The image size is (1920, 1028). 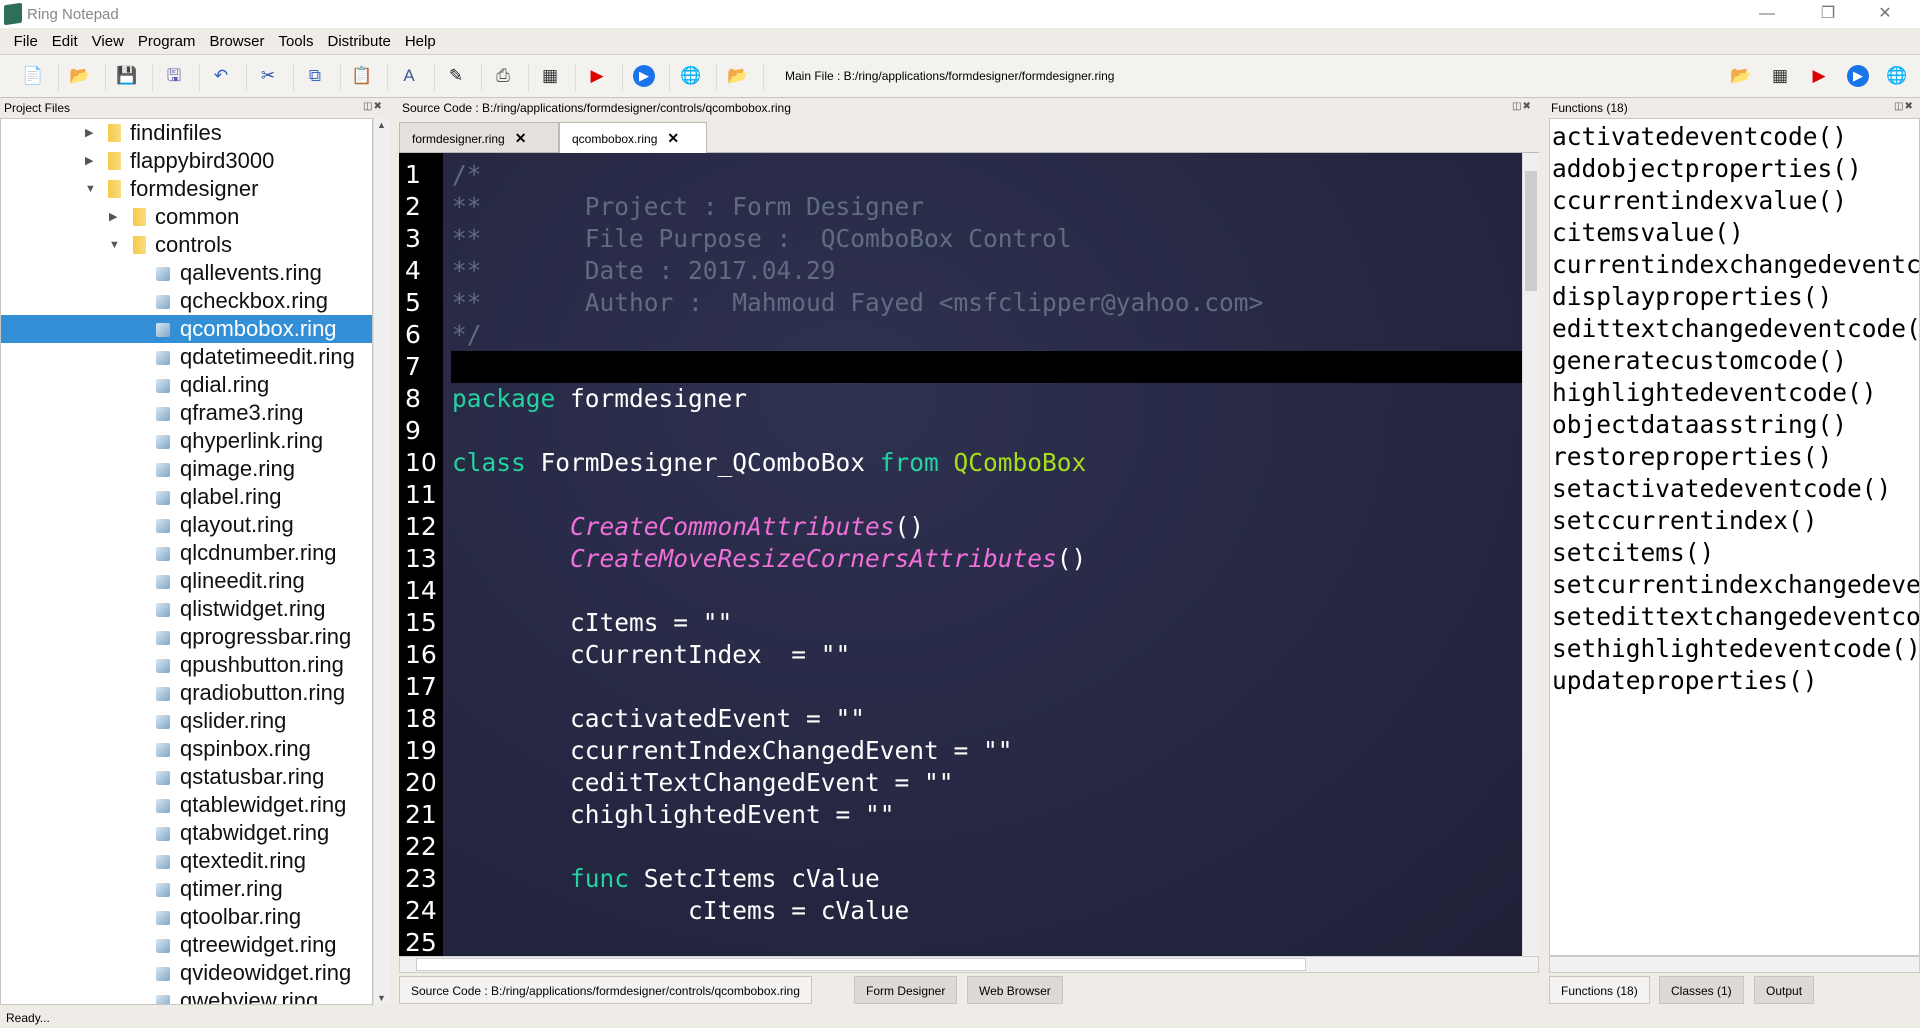 I want to click on functions-horizontal-scrollbar, so click(x=1734, y=964).